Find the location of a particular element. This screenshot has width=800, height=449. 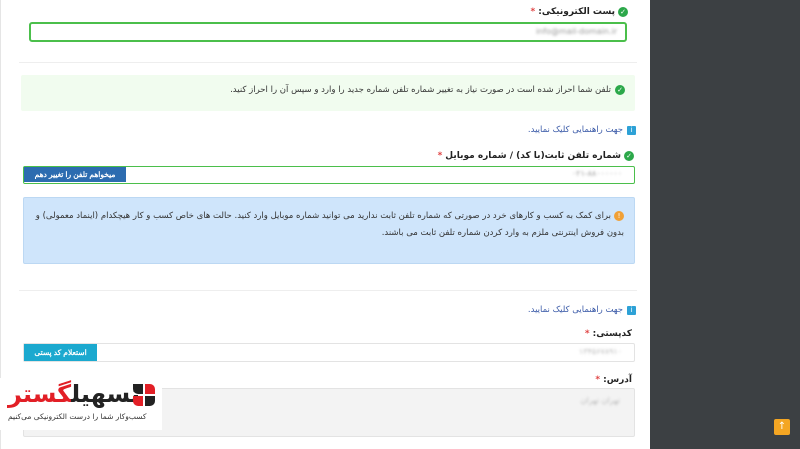

email-value: info@mail-domain.ir is located at coordinates (576, 31).